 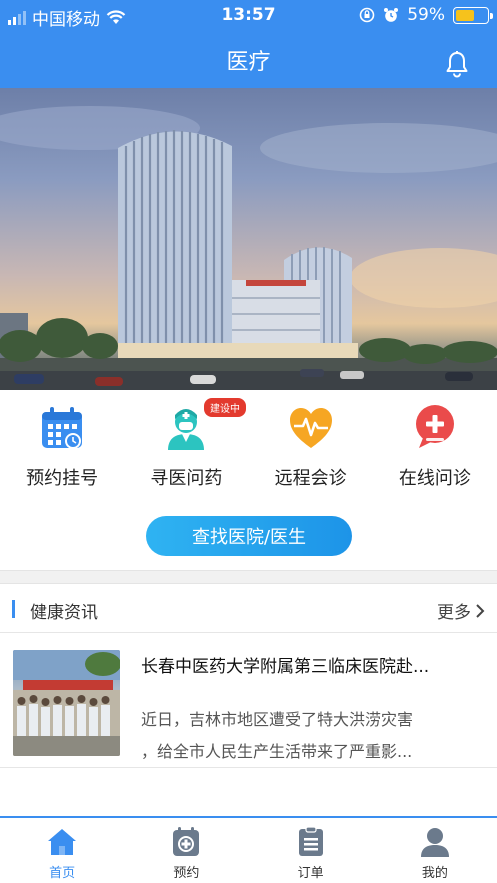 What do you see at coordinates (62, 450) in the screenshot?
I see `action-appointment: 预约挂号` at bounding box center [62, 450].